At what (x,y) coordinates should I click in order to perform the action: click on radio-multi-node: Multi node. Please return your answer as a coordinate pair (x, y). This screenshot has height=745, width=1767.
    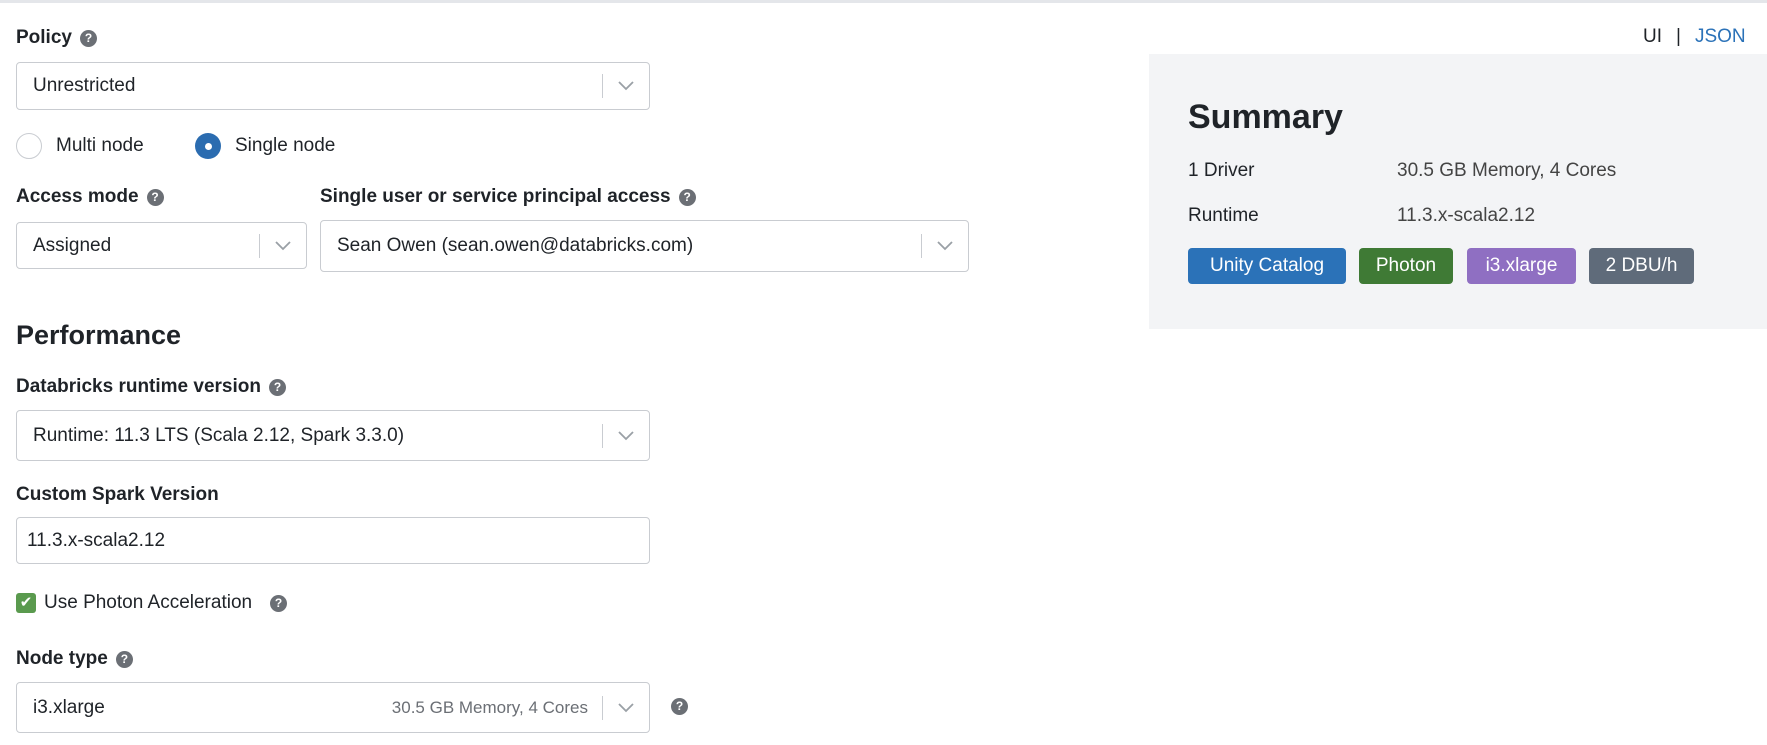
    Looking at the image, I should click on (80, 146).